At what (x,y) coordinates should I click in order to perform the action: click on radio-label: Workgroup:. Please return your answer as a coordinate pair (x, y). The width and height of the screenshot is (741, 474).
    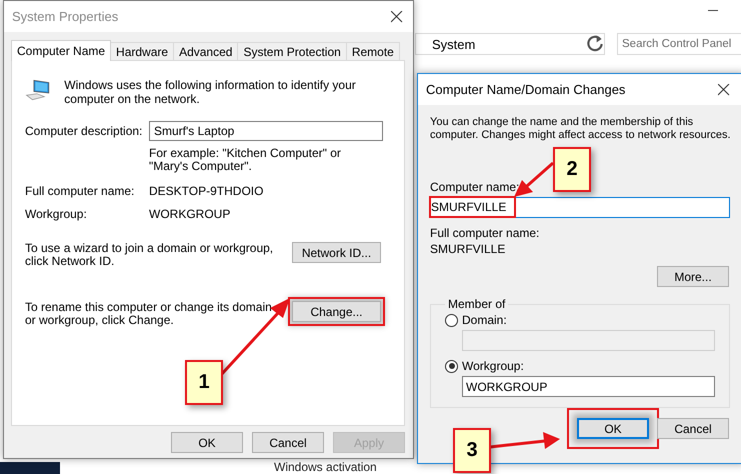
    Looking at the image, I should click on (493, 366).